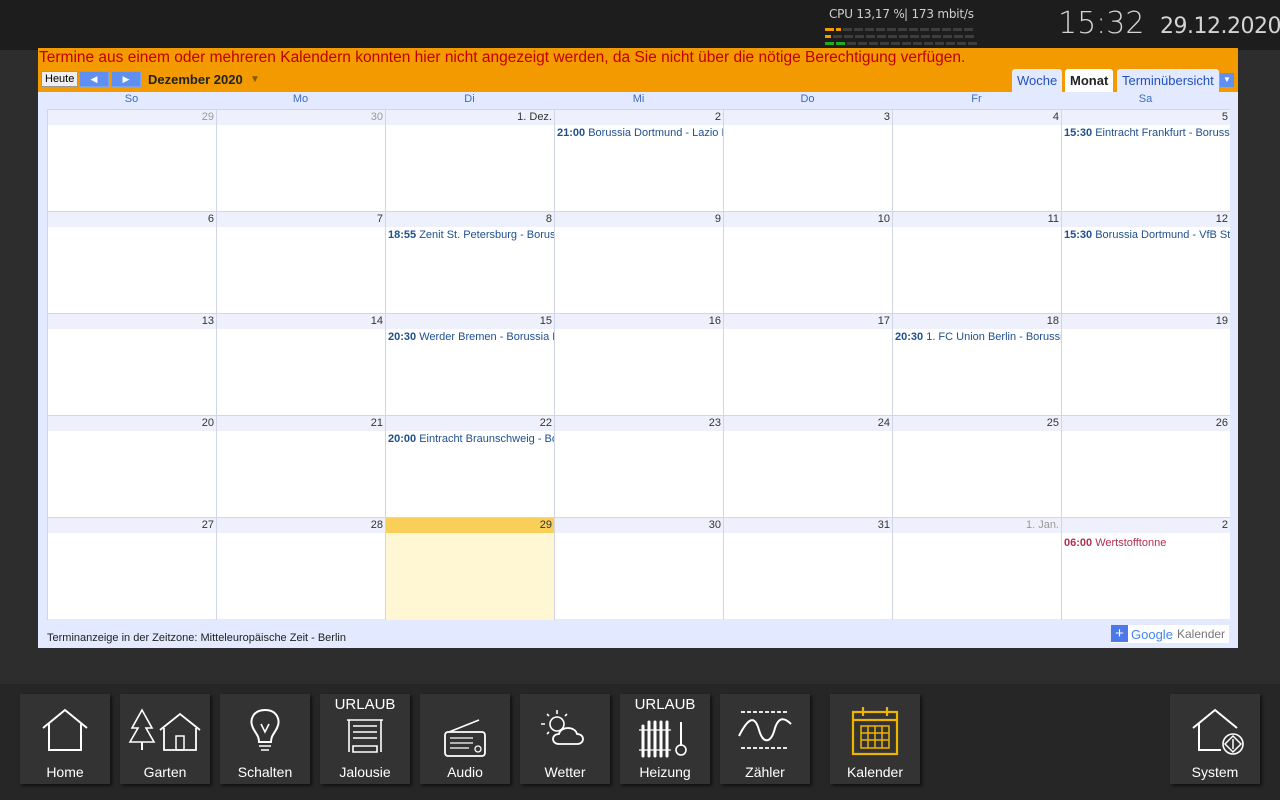 The height and width of the screenshot is (800, 1280). I want to click on tab-agenda: Terminübersicht, so click(1168, 80).